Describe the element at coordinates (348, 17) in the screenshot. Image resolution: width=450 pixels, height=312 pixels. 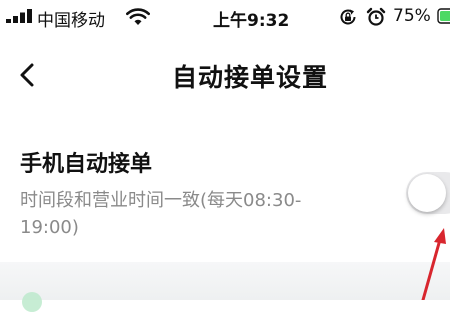
I see `rotation-lock-icon` at that location.